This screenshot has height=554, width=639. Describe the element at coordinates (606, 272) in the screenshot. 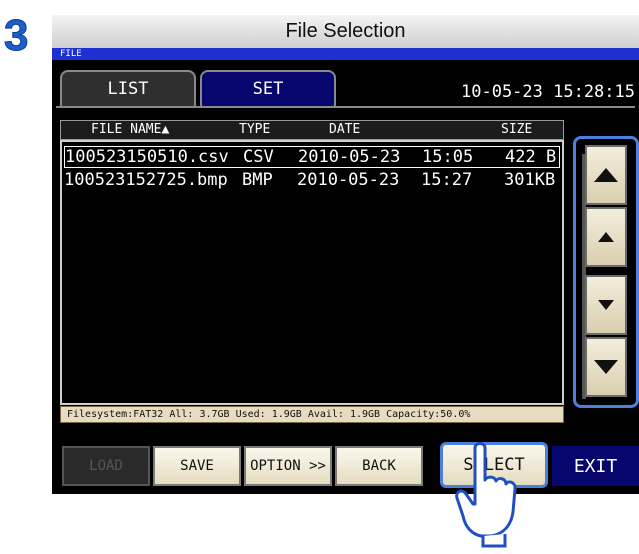

I see `scroll-controls` at that location.